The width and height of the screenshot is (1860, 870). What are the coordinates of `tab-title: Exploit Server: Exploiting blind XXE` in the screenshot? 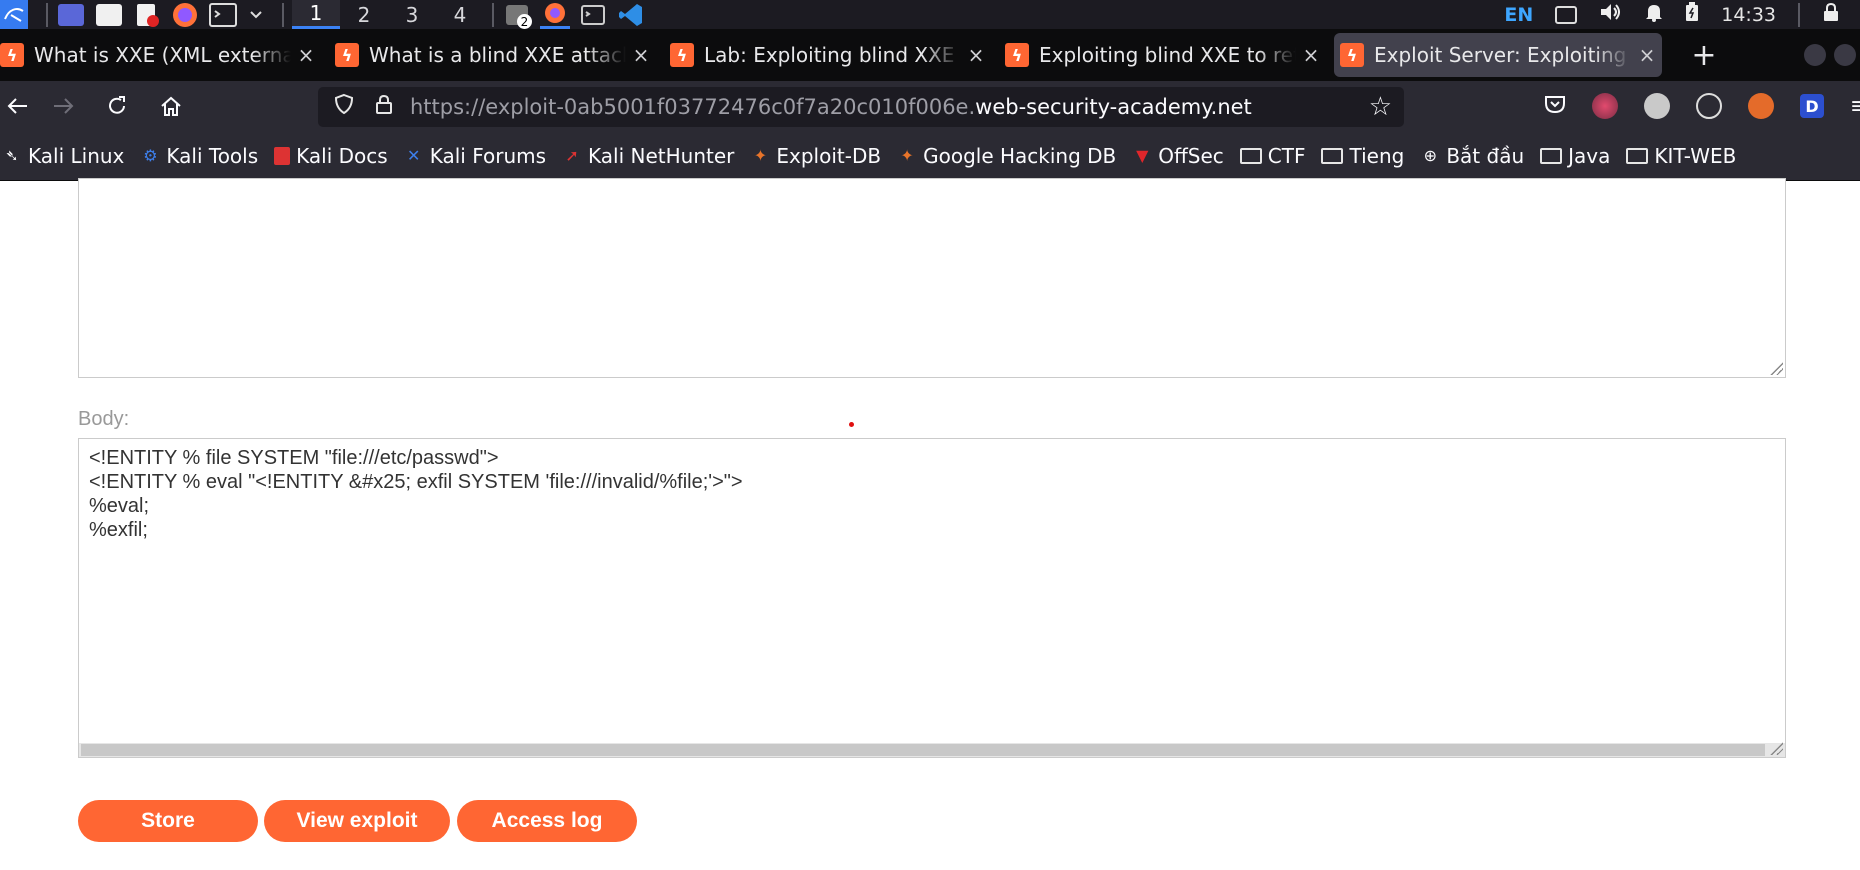 It's located at (1503, 55).